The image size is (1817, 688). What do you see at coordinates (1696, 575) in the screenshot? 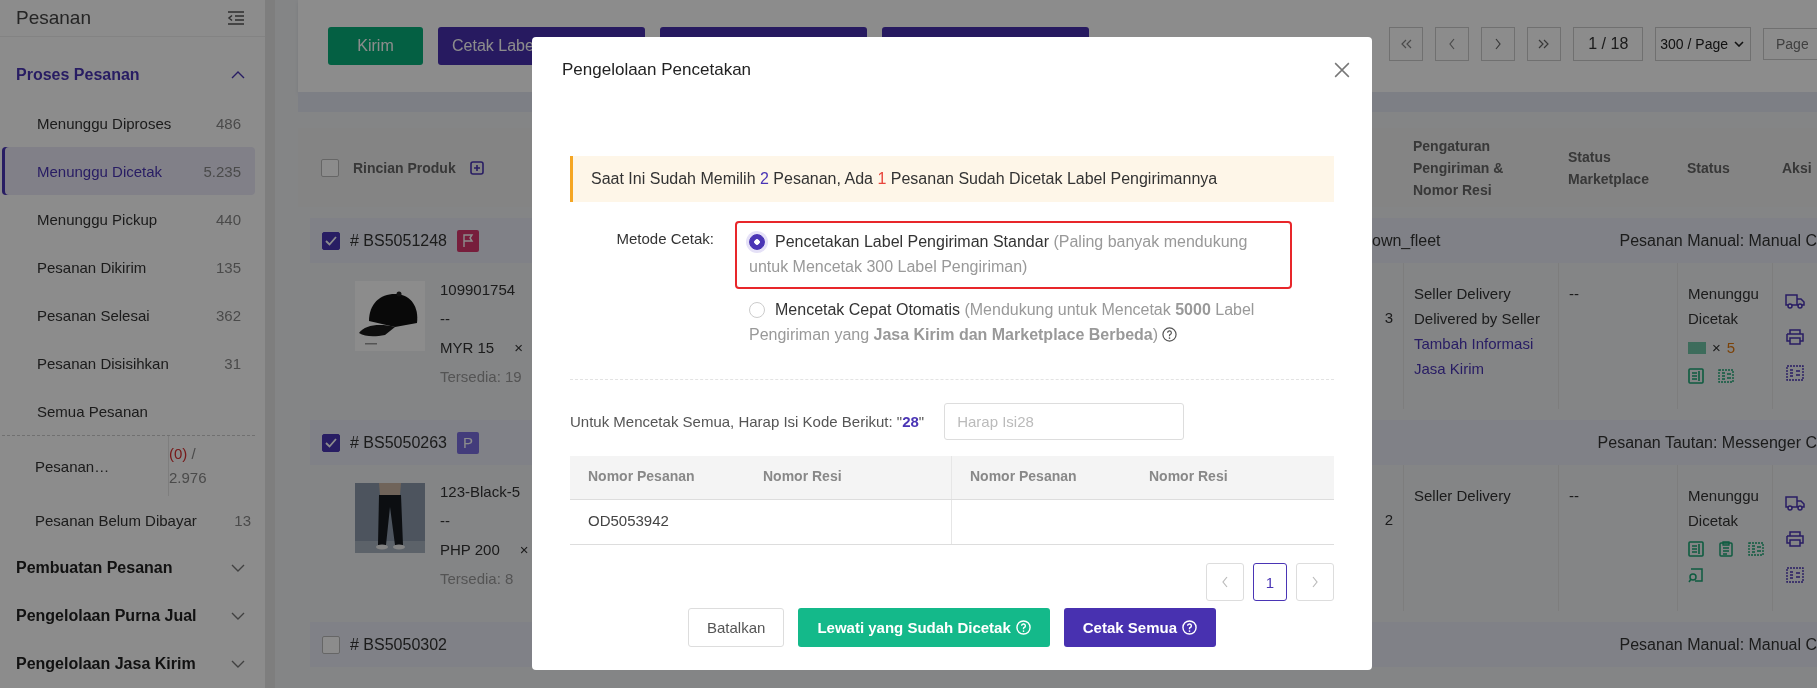
I see `search-document-icon` at bounding box center [1696, 575].